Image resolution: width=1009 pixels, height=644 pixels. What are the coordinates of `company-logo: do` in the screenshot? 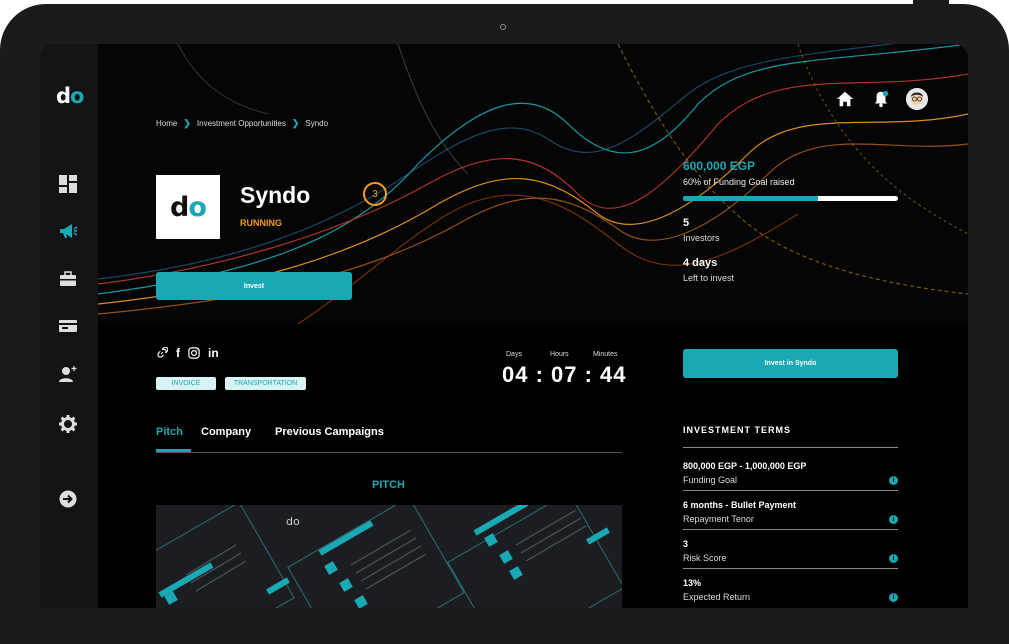 It's located at (188, 207).